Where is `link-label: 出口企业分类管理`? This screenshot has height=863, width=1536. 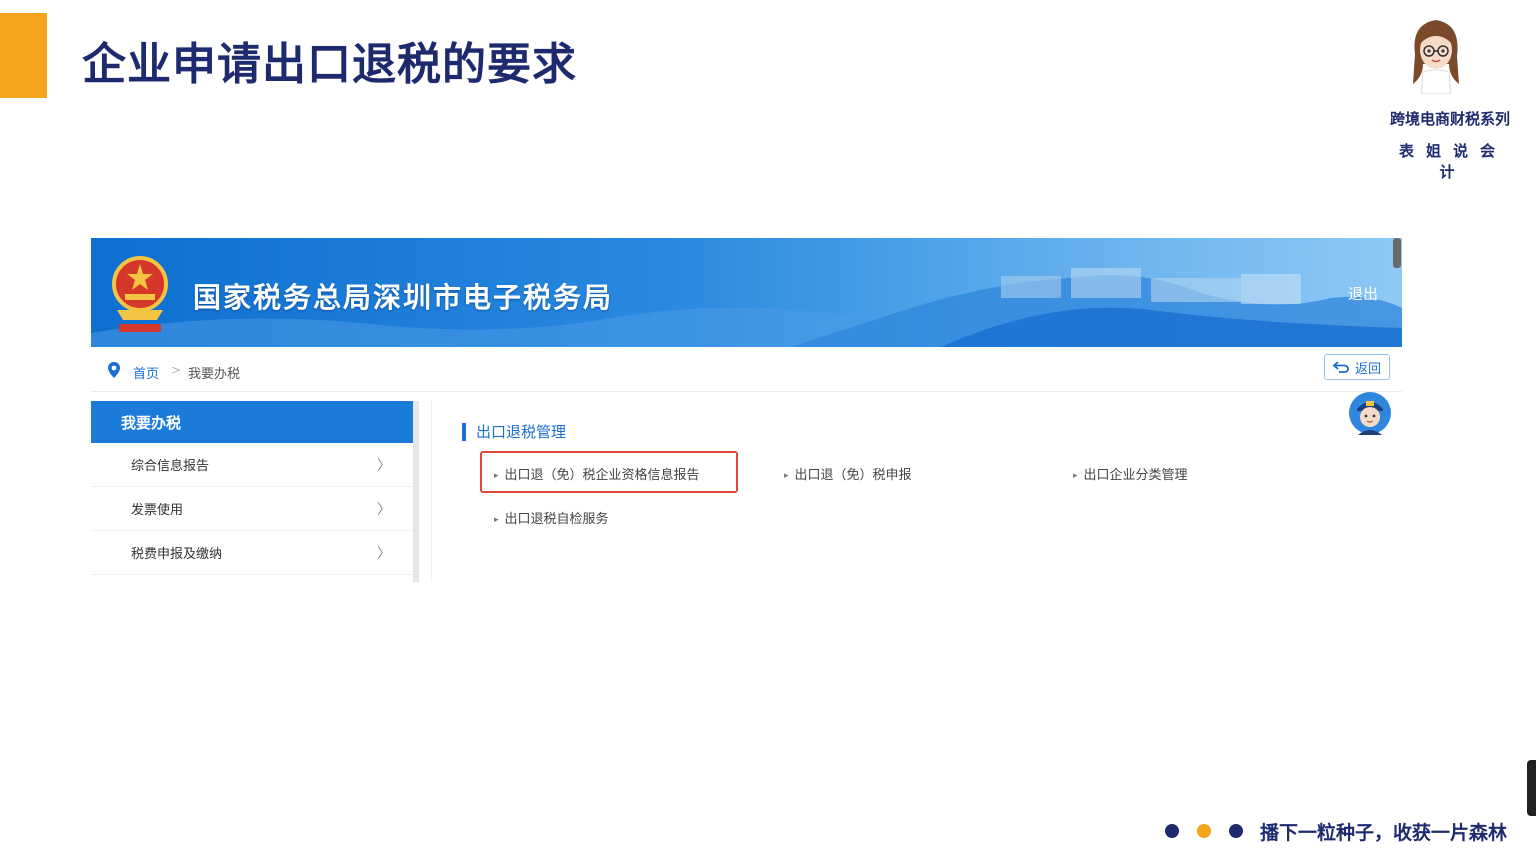
link-label: 出口企业分类管理 is located at coordinates (1135, 475).